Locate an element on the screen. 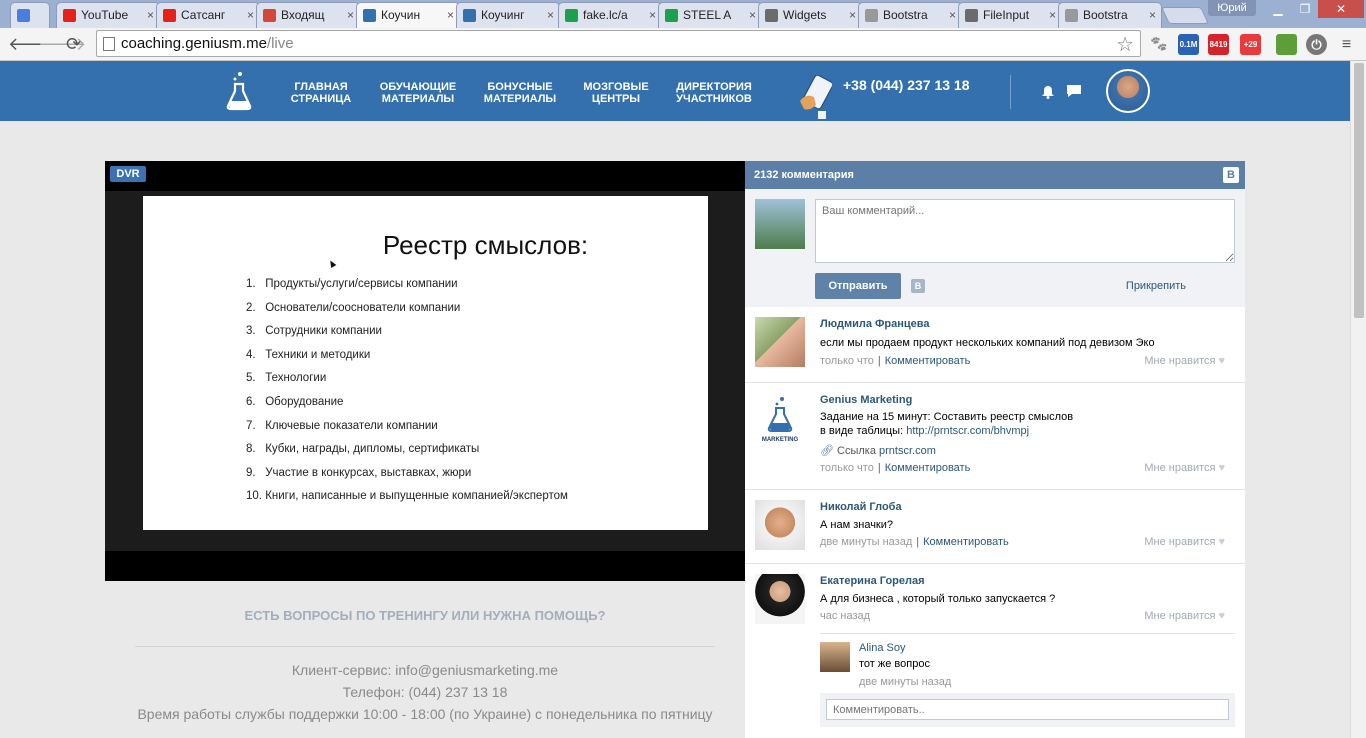 The width and height of the screenshot is (1366, 738). reply-box is located at coordinates (1027, 710).